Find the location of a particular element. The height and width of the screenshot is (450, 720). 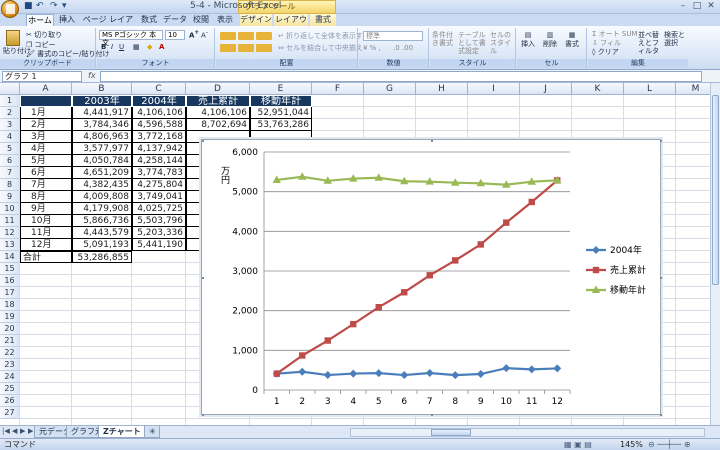

cell: 5,441,190 is located at coordinates (159, 245).